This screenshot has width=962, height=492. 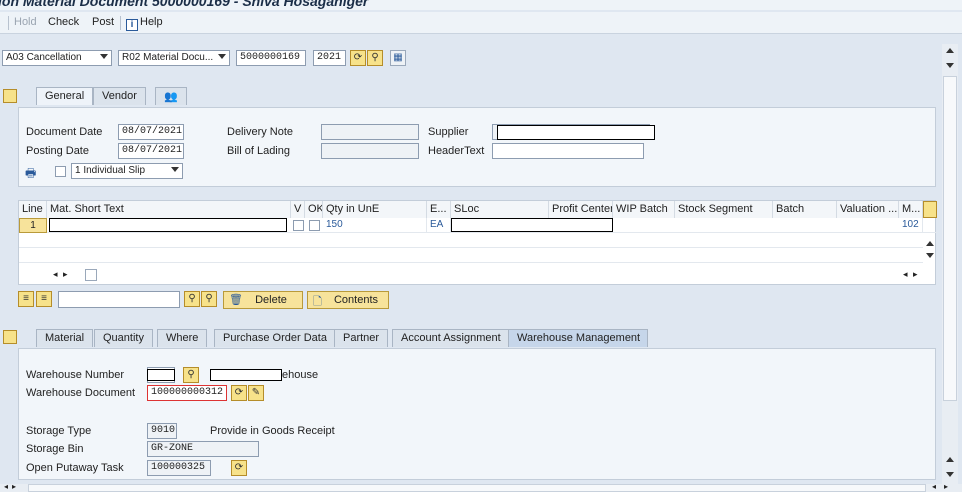 I want to click on column-header: Qty in UnE, so click(x=375, y=209).